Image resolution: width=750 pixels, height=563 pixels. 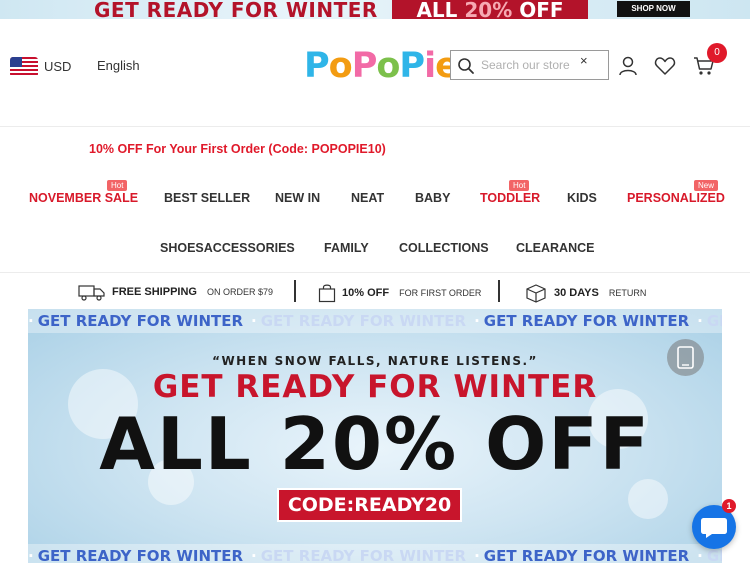 I want to click on return-box-icon, so click(x=536, y=293).